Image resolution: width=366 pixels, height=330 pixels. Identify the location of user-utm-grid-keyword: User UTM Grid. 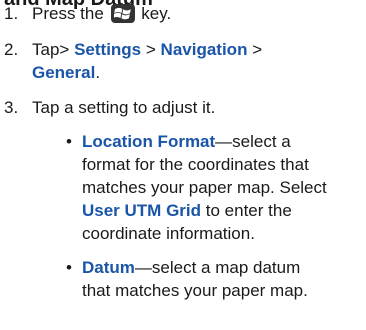
(142, 210).